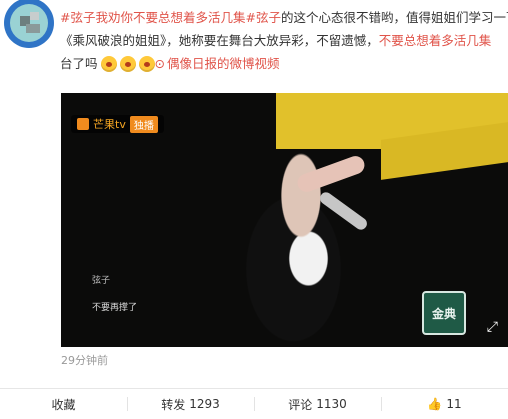 Image resolution: width=508 pixels, height=419 pixels. I want to click on action-bar: 收藏 转发 1293 评论 1130 👍 11, so click(254, 403).